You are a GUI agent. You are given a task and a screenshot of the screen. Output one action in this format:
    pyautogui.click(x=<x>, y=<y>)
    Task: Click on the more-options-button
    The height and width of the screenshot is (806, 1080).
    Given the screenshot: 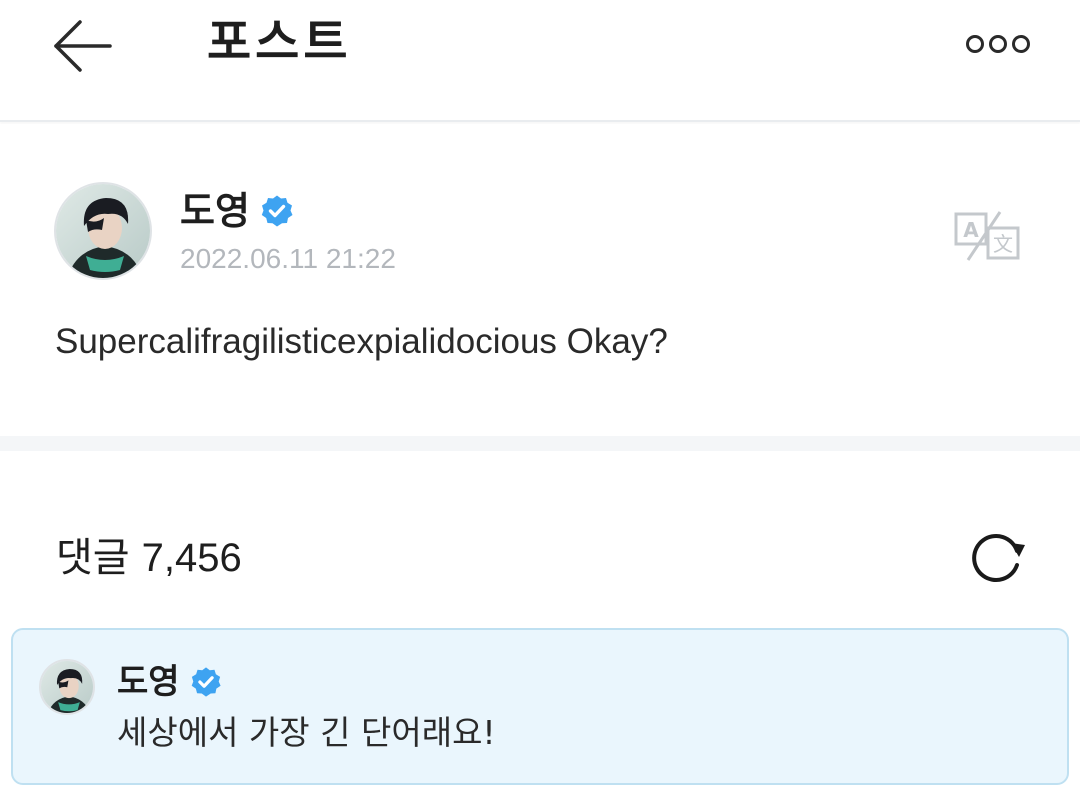 What is the action you would take?
    pyautogui.click(x=998, y=44)
    